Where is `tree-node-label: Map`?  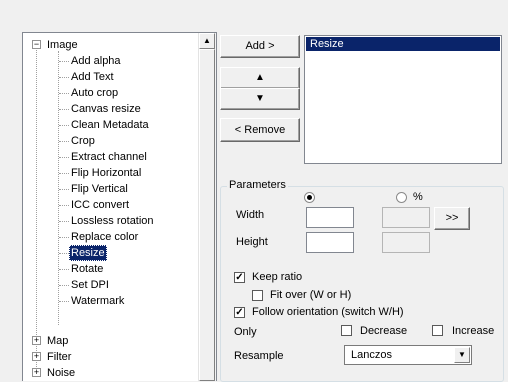 tree-node-label: Map is located at coordinates (58, 341).